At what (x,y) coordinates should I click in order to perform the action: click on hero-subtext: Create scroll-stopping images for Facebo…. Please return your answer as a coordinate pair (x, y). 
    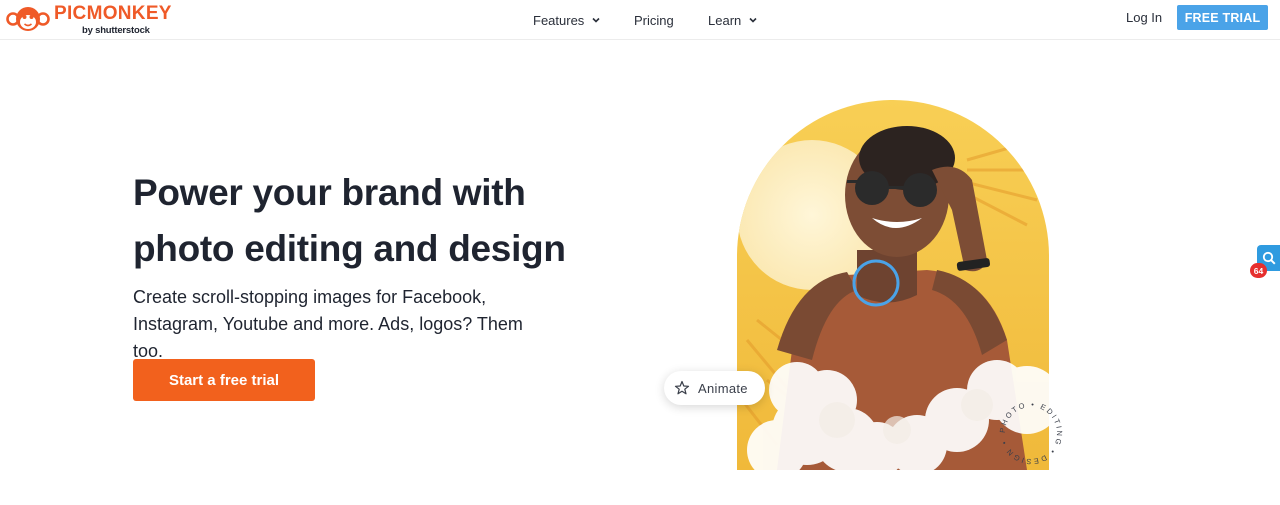
    Looking at the image, I should click on (343, 324).